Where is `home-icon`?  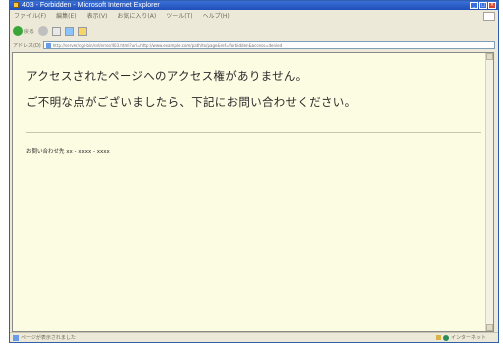 home-icon is located at coordinates (83, 31).